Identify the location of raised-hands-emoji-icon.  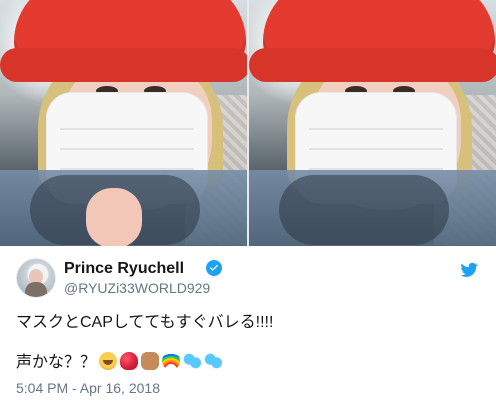
(150, 361).